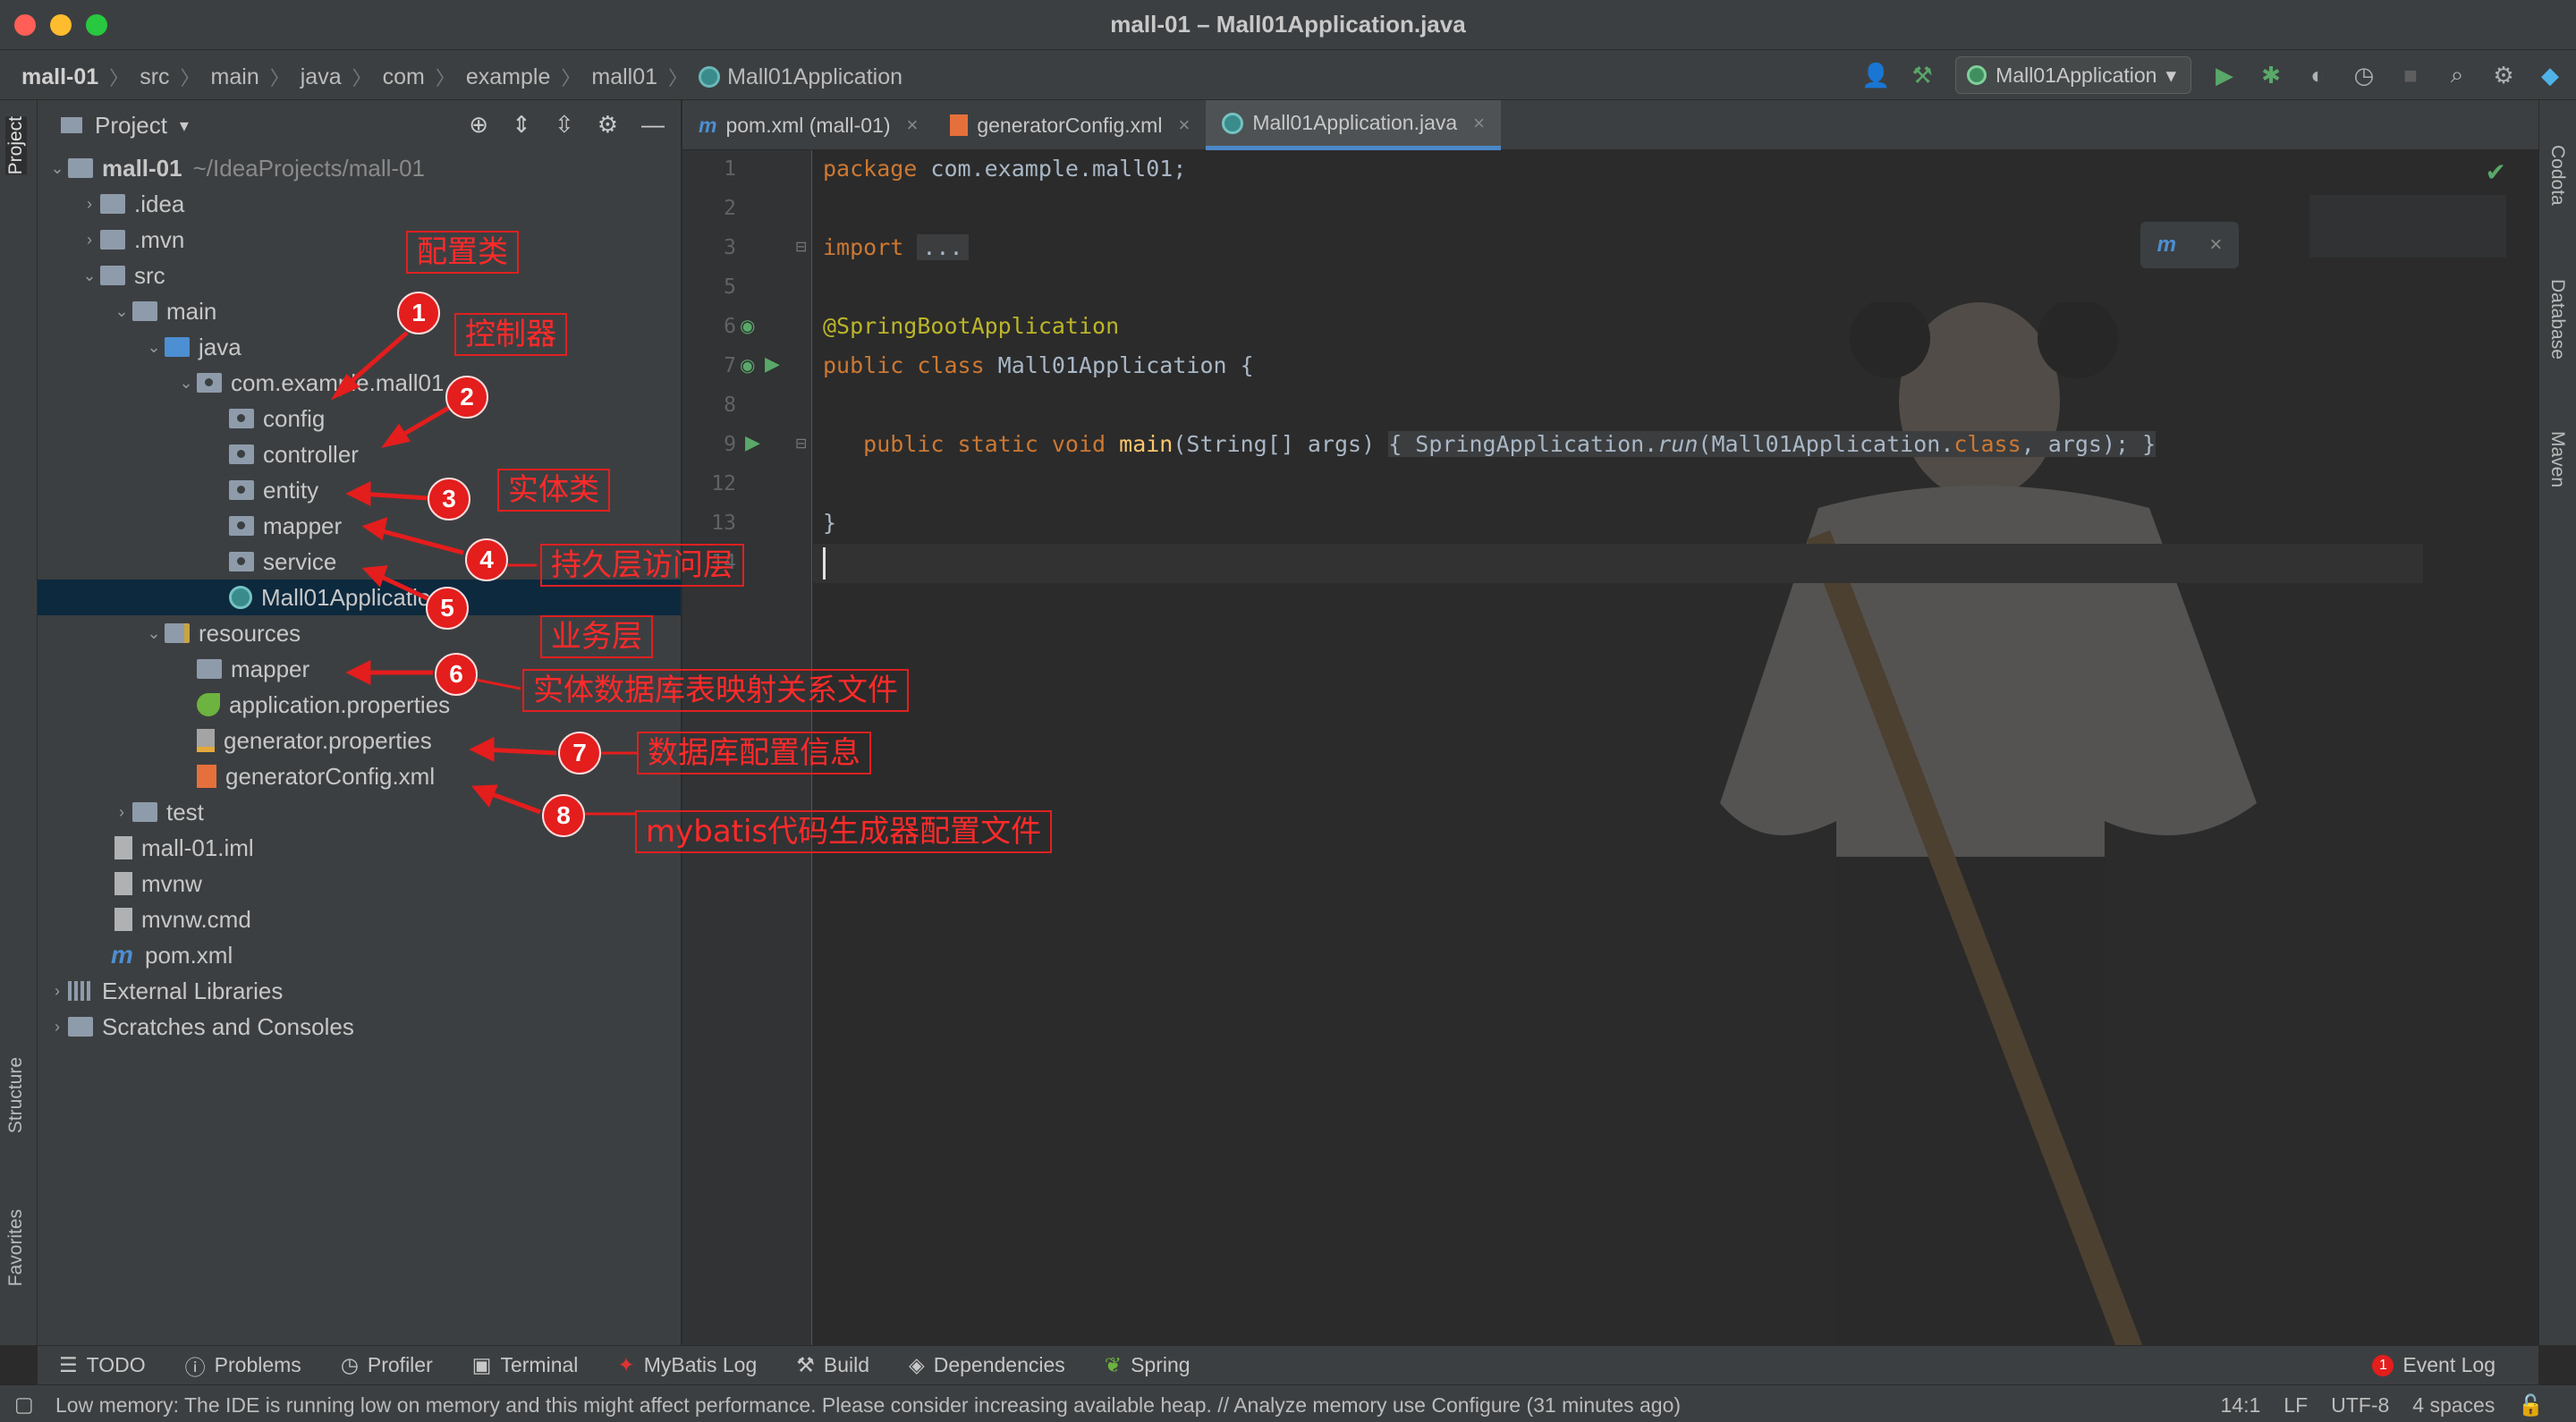  What do you see at coordinates (359, 383) in the screenshot?
I see `tree-item-package: ⌄ com.example.mall01` at bounding box center [359, 383].